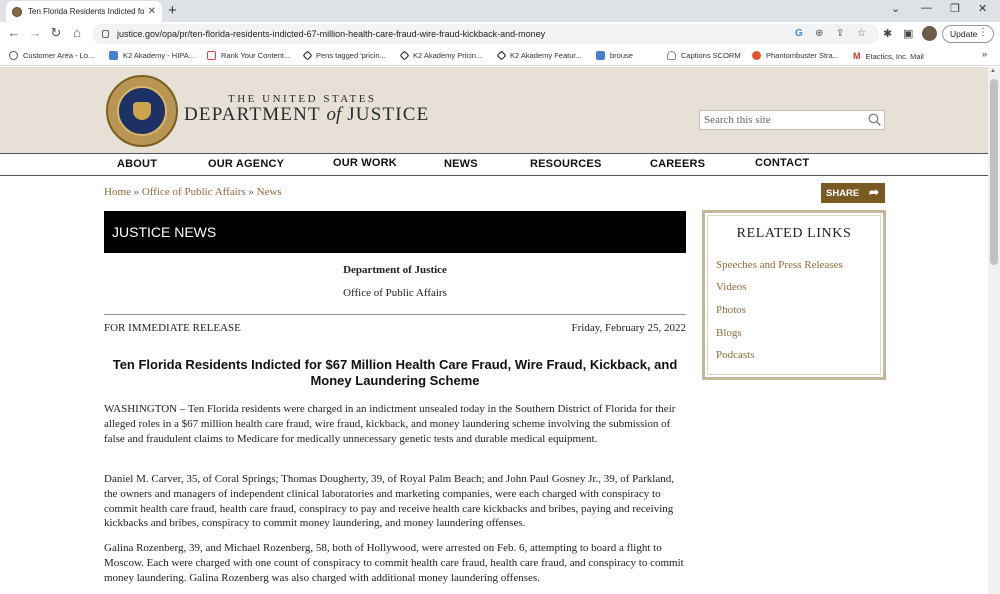  Describe the element at coordinates (246, 164) in the screenshot. I see `nav-our-agency: OUR AGENCY` at that location.